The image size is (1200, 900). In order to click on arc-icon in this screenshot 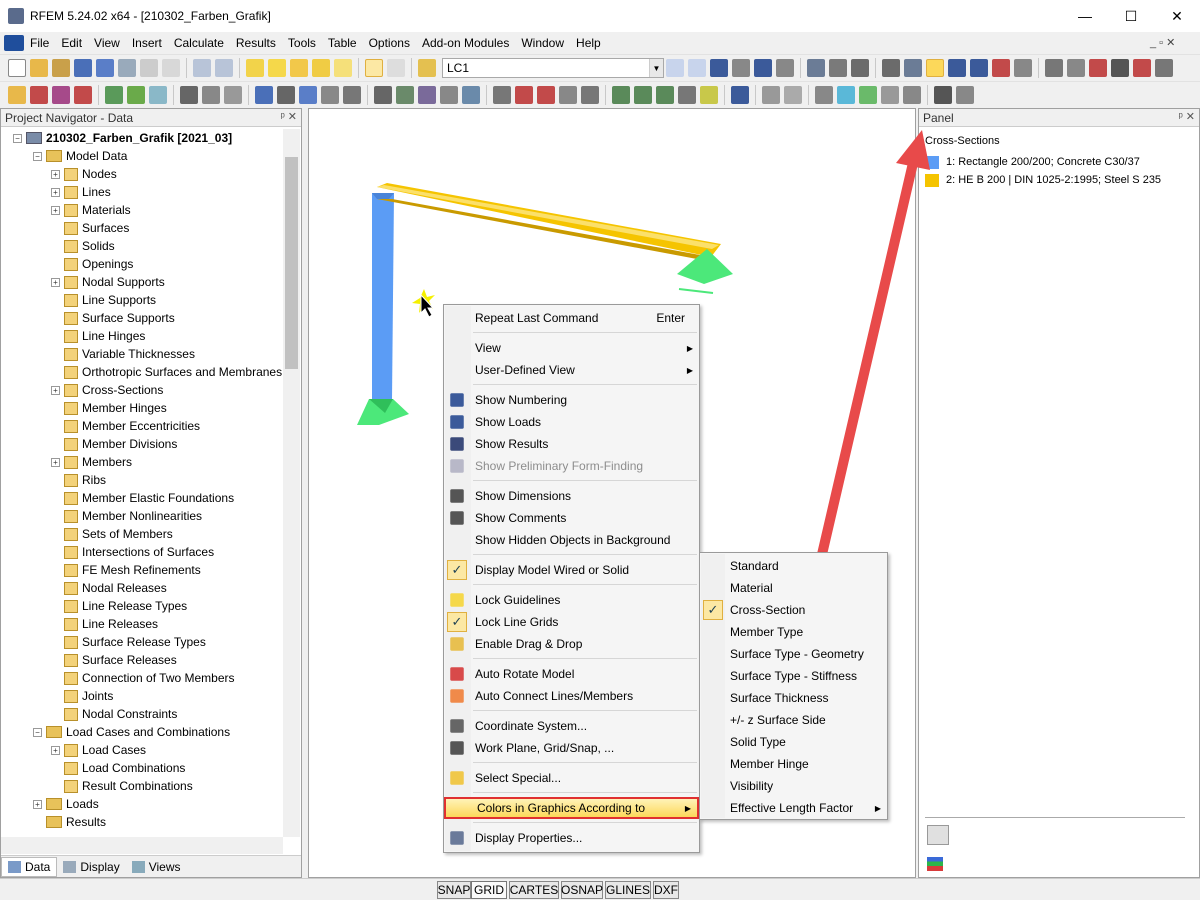, I will do `click(61, 95)`.